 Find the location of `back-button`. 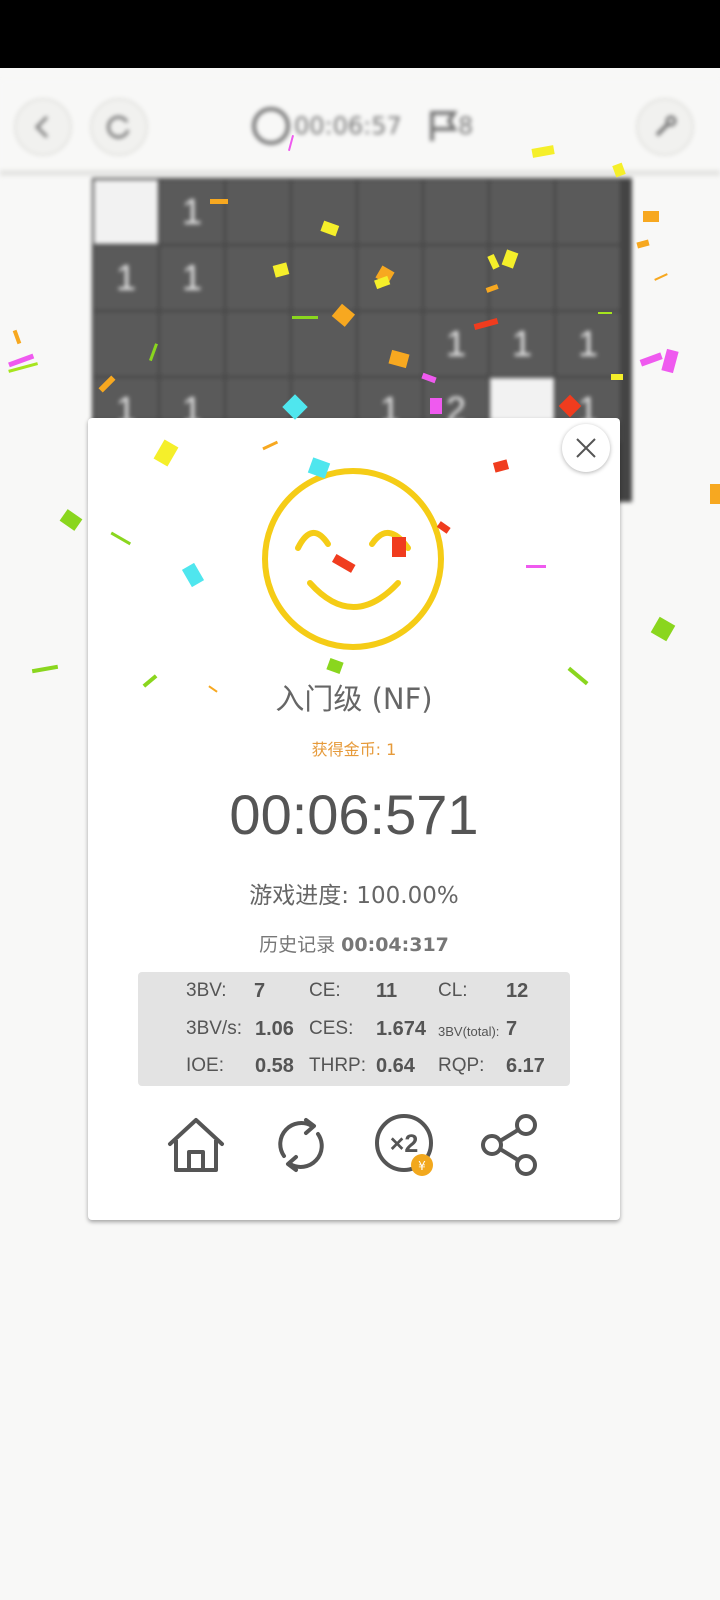

back-button is located at coordinates (43, 127).